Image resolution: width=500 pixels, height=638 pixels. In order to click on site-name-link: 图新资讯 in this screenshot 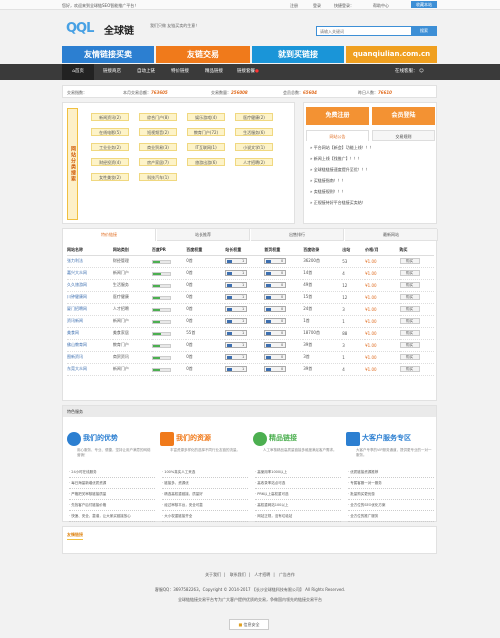, I will do `click(90, 357)`.